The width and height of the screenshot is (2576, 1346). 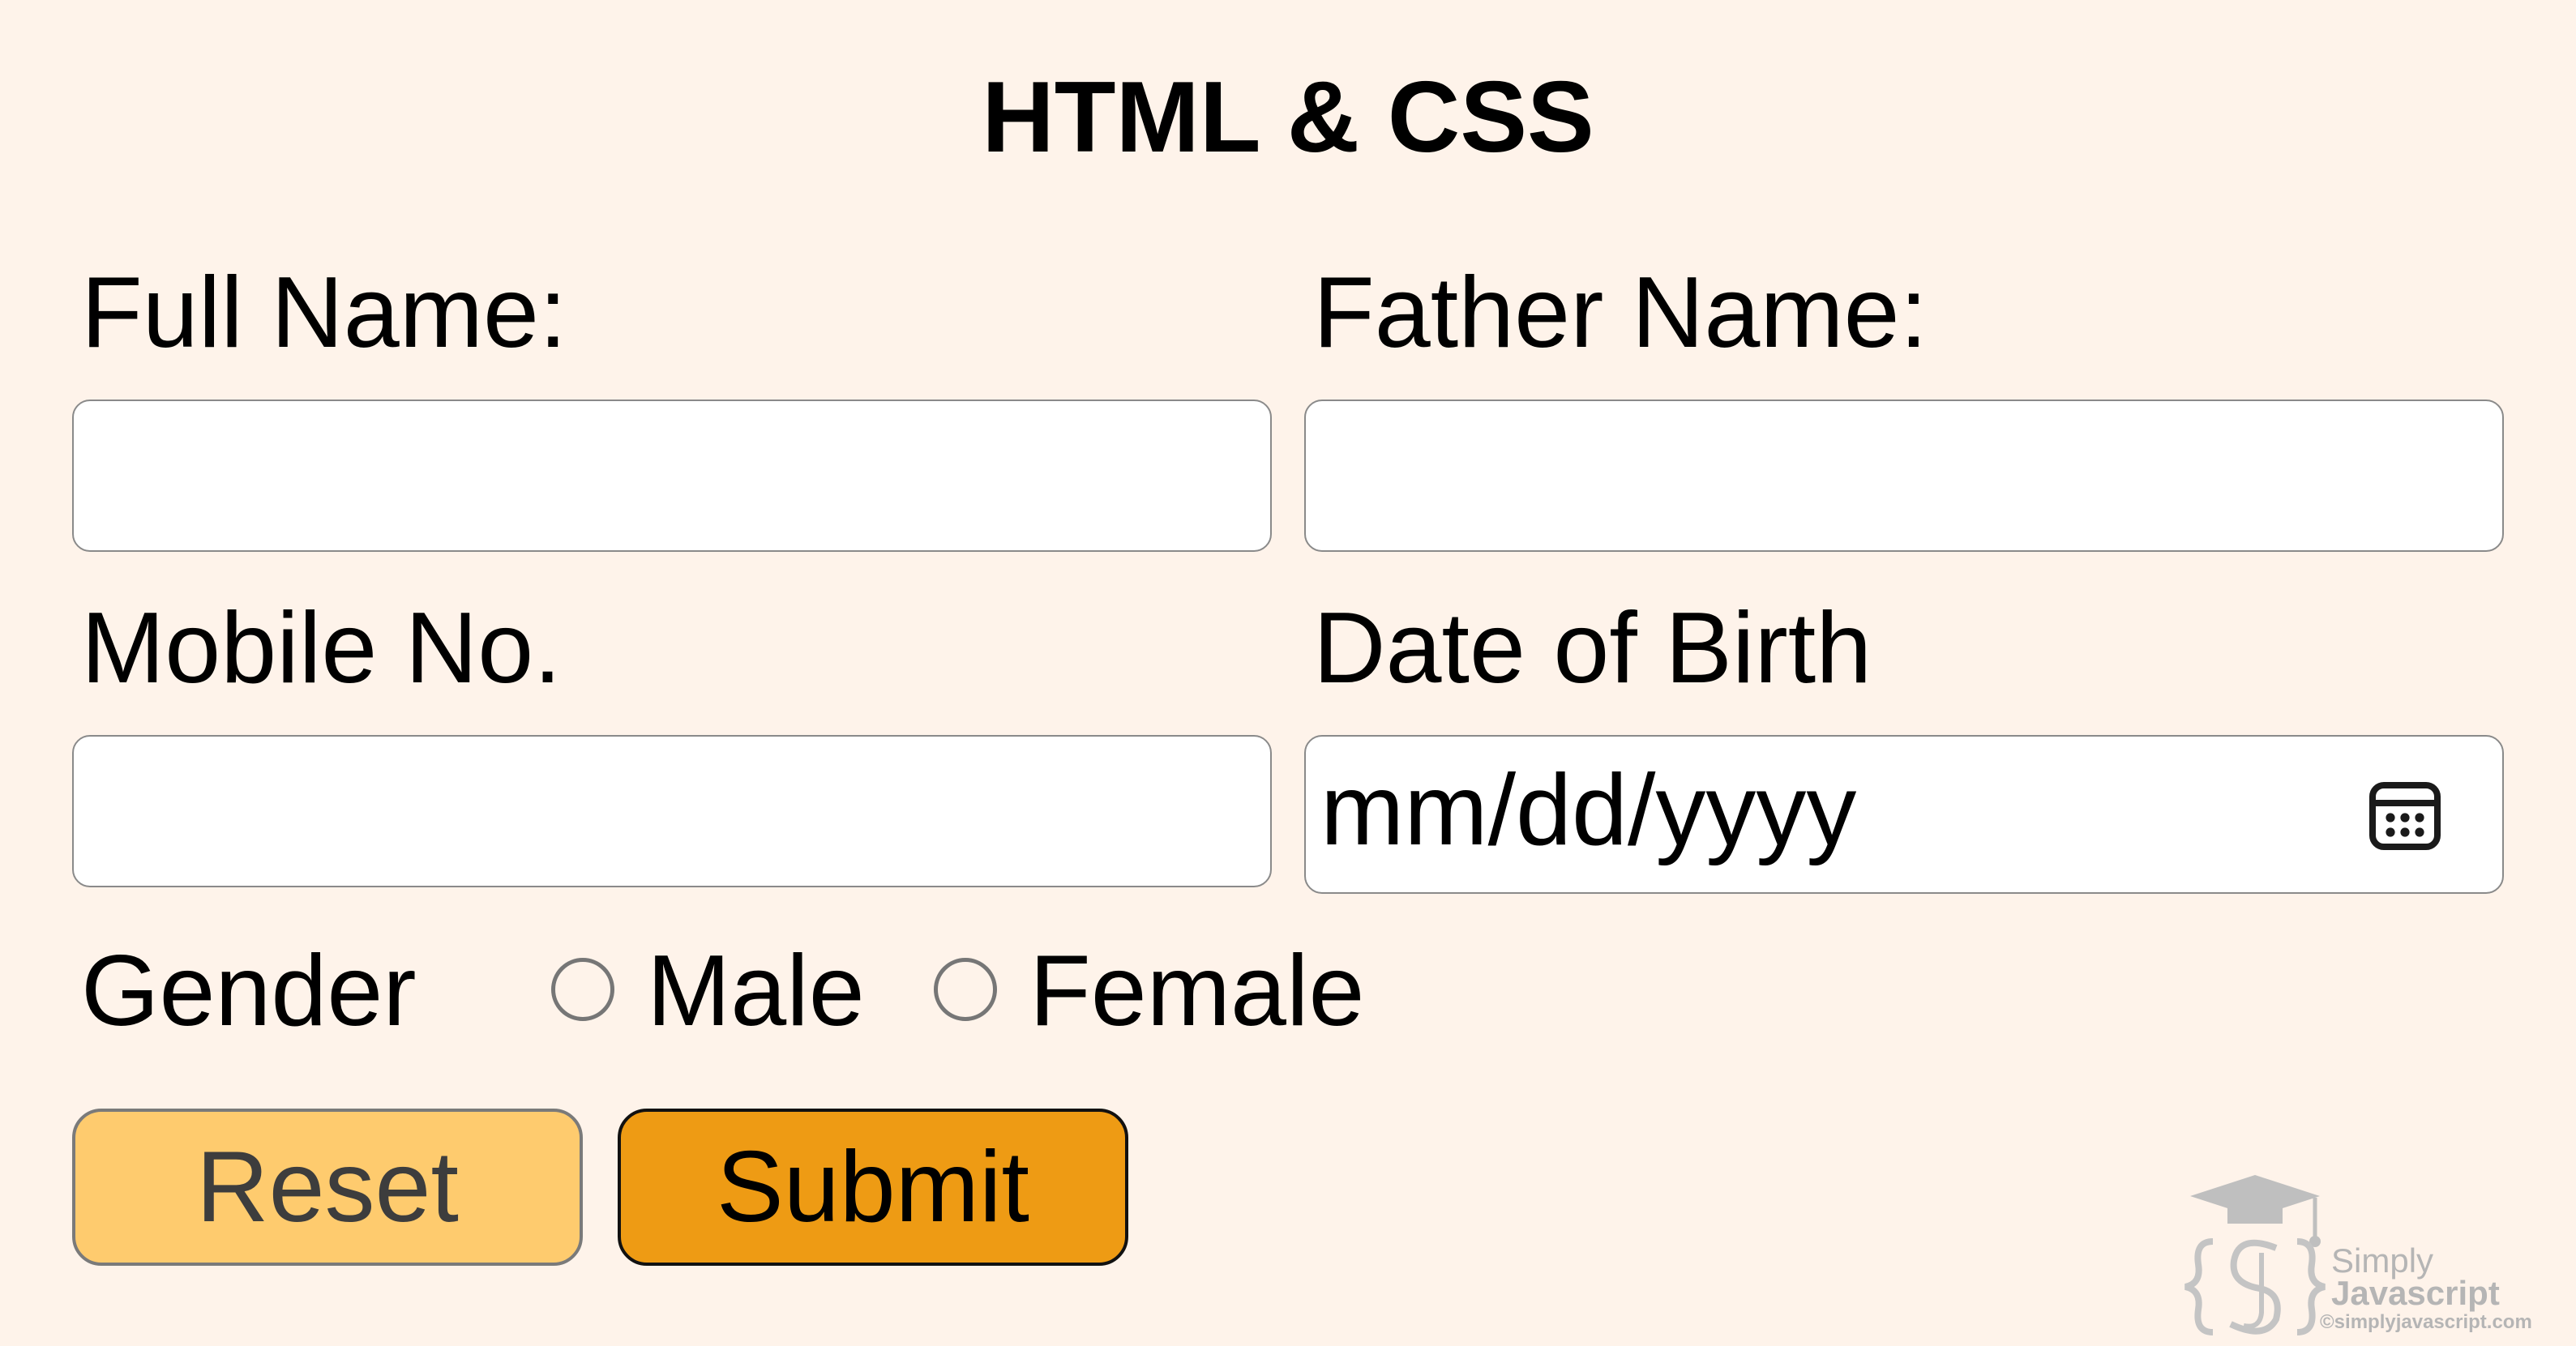 I want to click on female-radio, so click(x=965, y=989).